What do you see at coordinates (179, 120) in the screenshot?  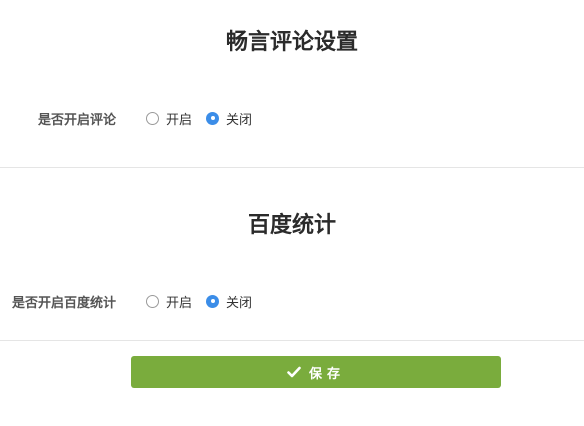 I see `comments-enable-label: 开启` at bounding box center [179, 120].